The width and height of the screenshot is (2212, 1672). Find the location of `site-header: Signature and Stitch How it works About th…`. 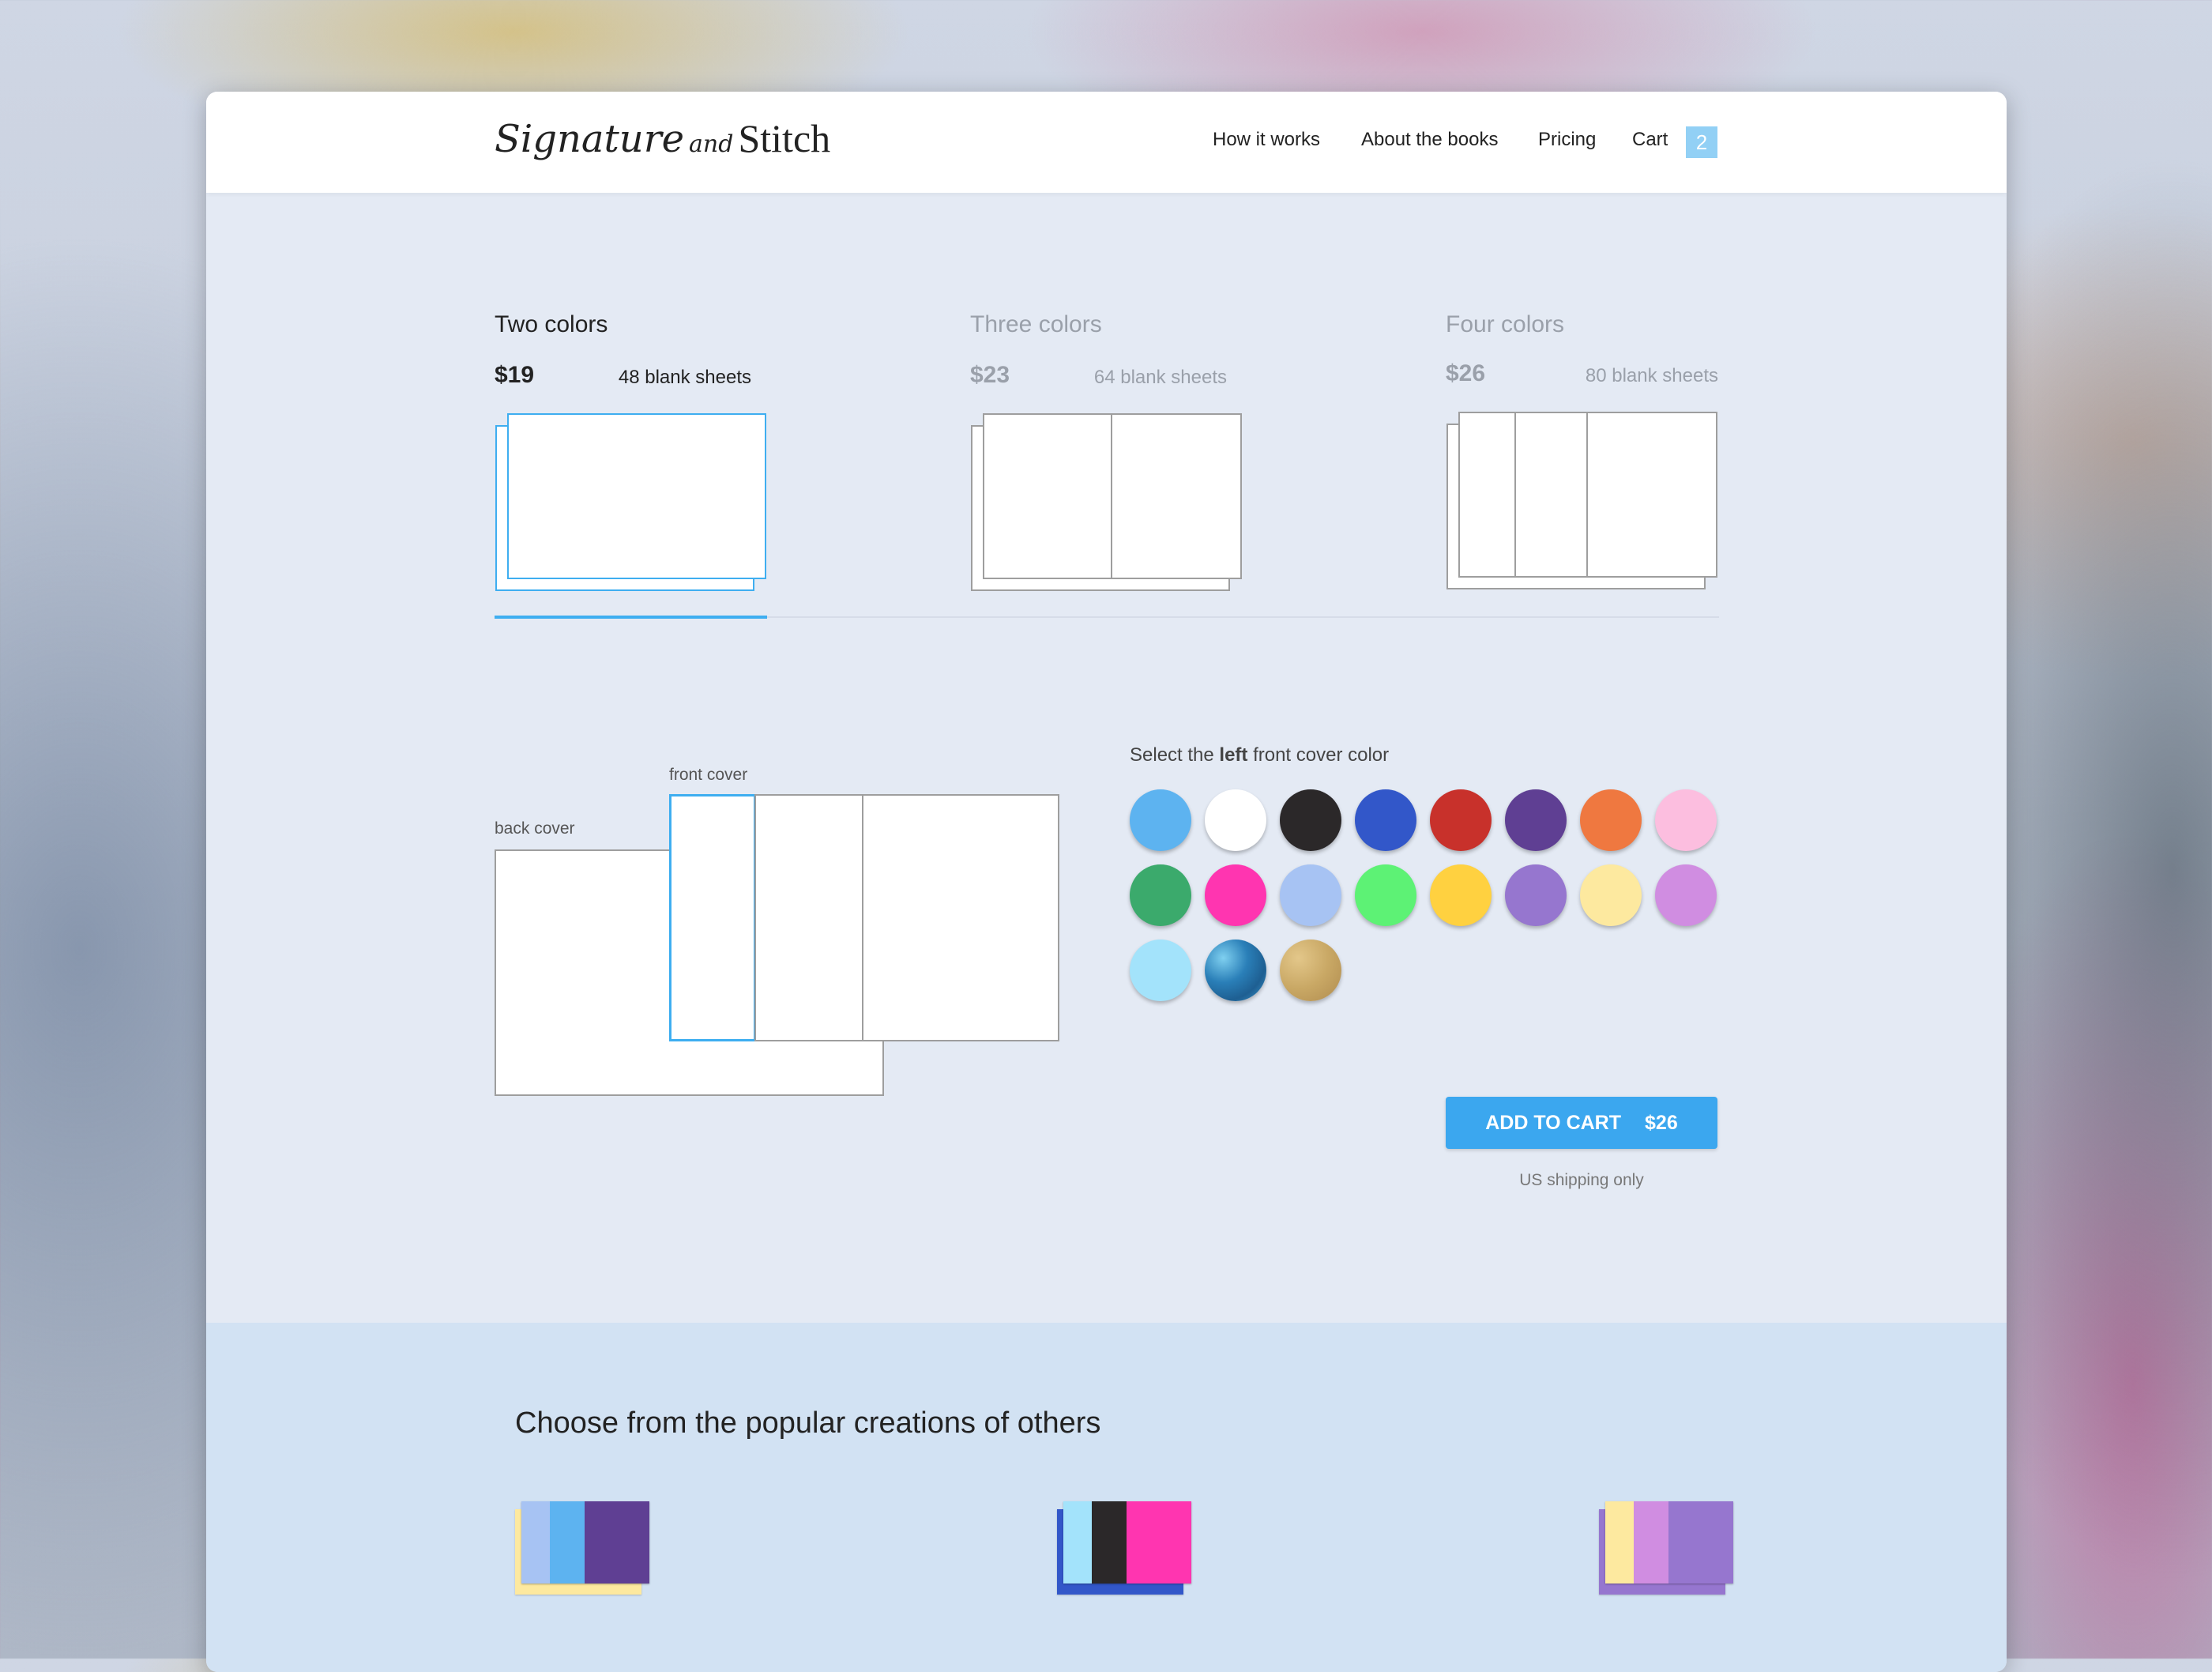

site-header: Signature and Stitch How it works About th… is located at coordinates (1106, 142).